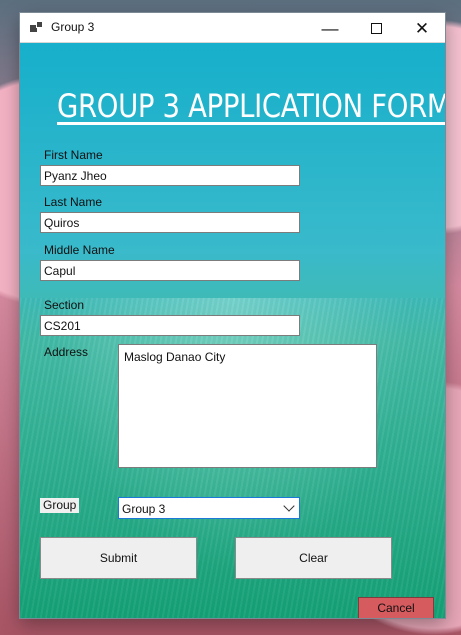 This screenshot has height=635, width=461. I want to click on middle-name-field, so click(170, 270).